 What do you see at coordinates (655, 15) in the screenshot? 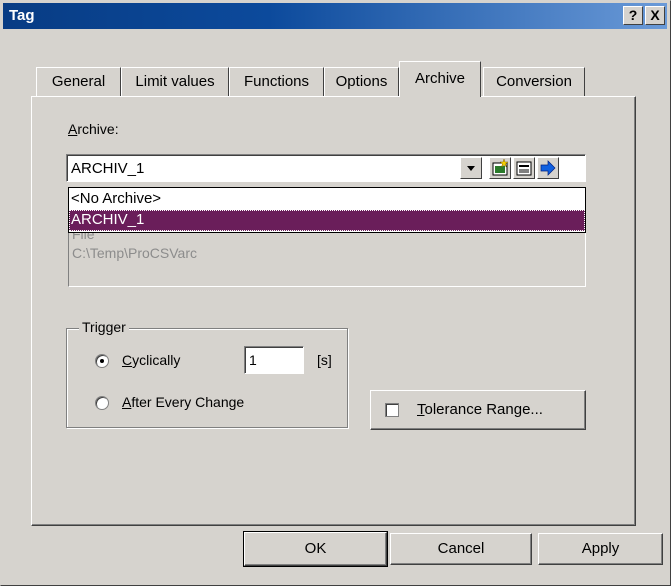
I see `close-button: X` at bounding box center [655, 15].